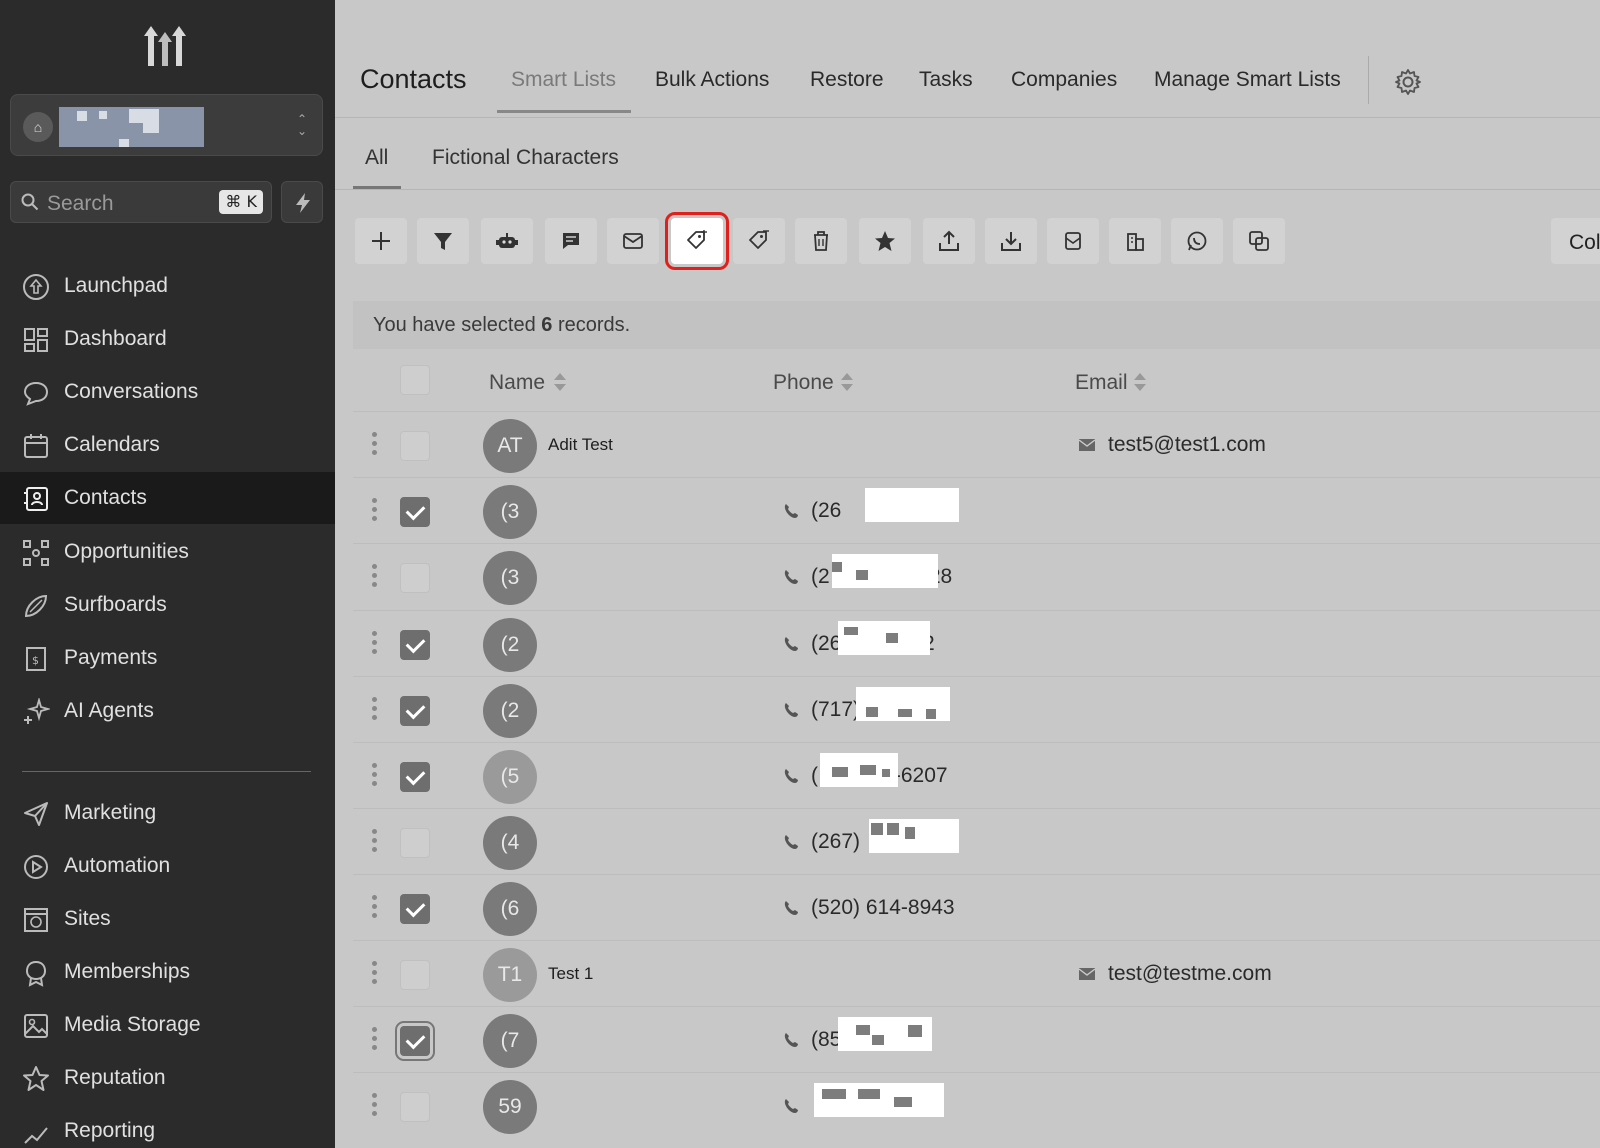  What do you see at coordinates (803, 383) in the screenshot?
I see `column-phone: Phone` at bounding box center [803, 383].